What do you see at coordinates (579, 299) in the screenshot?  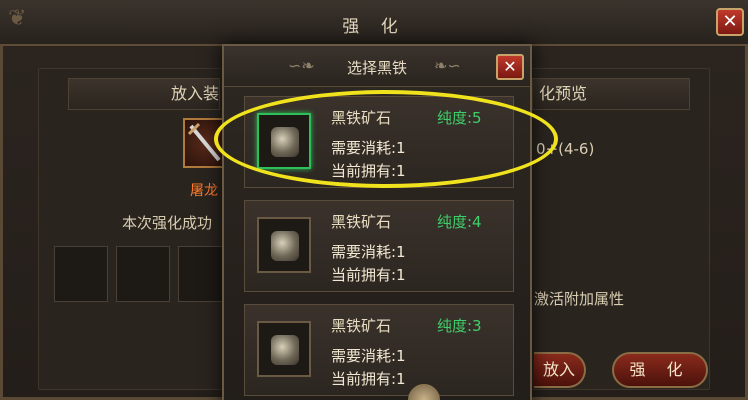 I see `activate-attributes-text: 激活附加属性` at bounding box center [579, 299].